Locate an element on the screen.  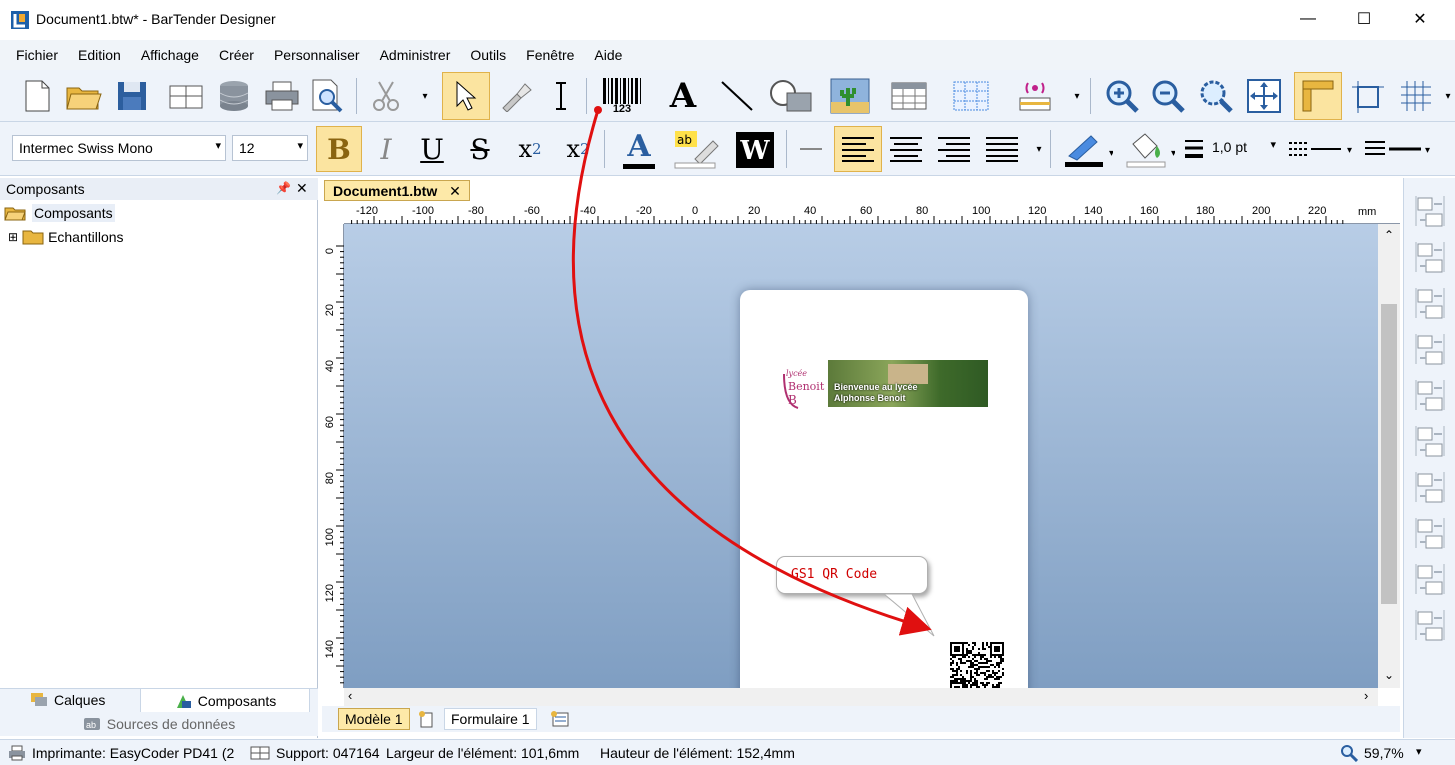
line-color-icon: ▾ is located at coordinates (1088, 149).